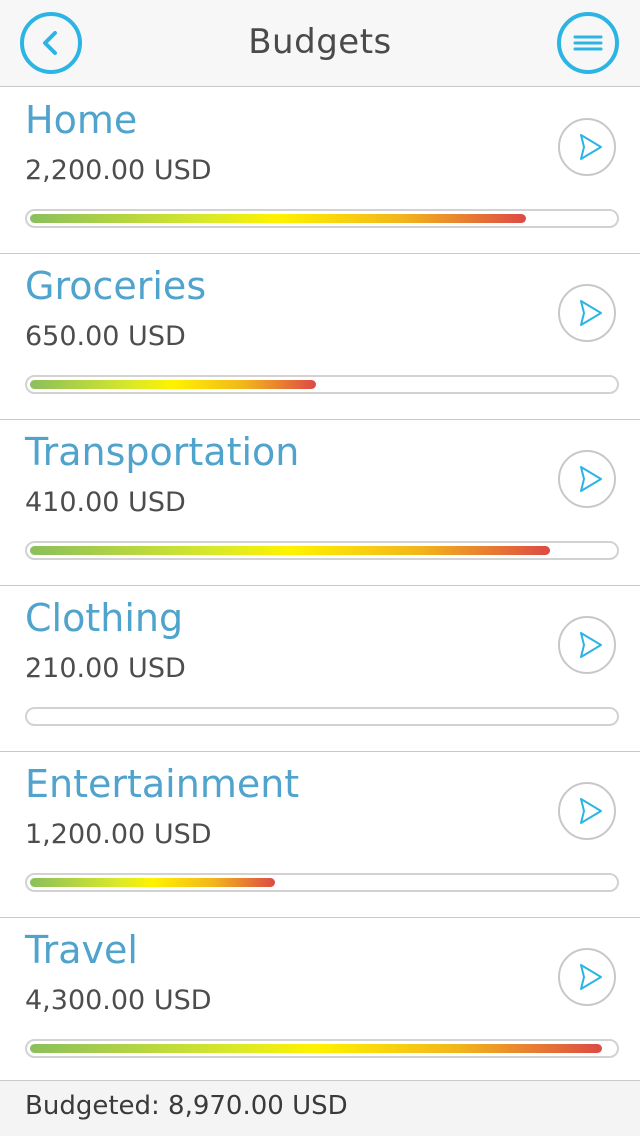 This screenshot has width=640, height=1136. What do you see at coordinates (118, 170) in the screenshot?
I see `budget-amount: 2,200.00 USD` at bounding box center [118, 170].